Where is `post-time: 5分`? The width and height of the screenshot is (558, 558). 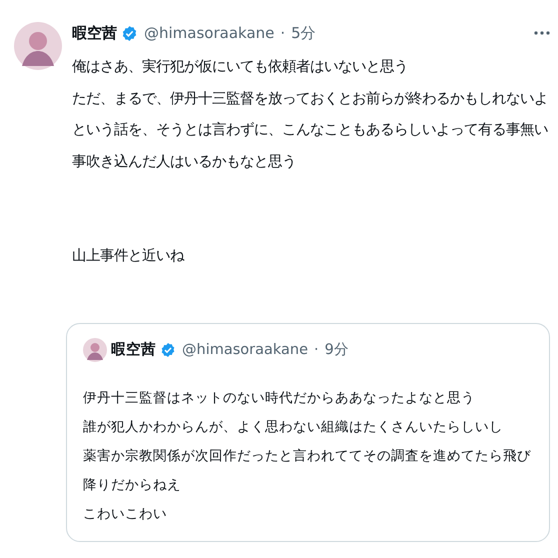
post-time: 5分 is located at coordinates (303, 33).